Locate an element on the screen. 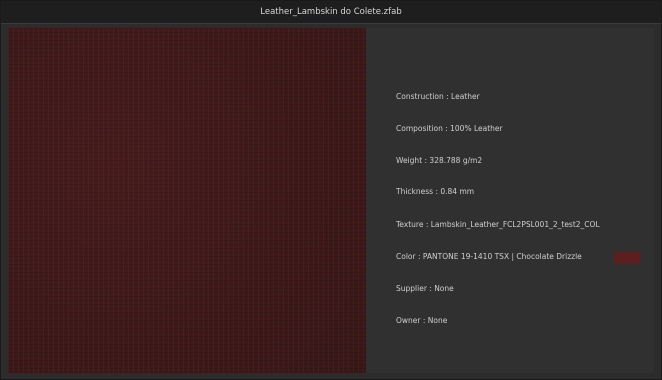  thickness-text: Thickness : 0.84 mm is located at coordinates (435, 191).